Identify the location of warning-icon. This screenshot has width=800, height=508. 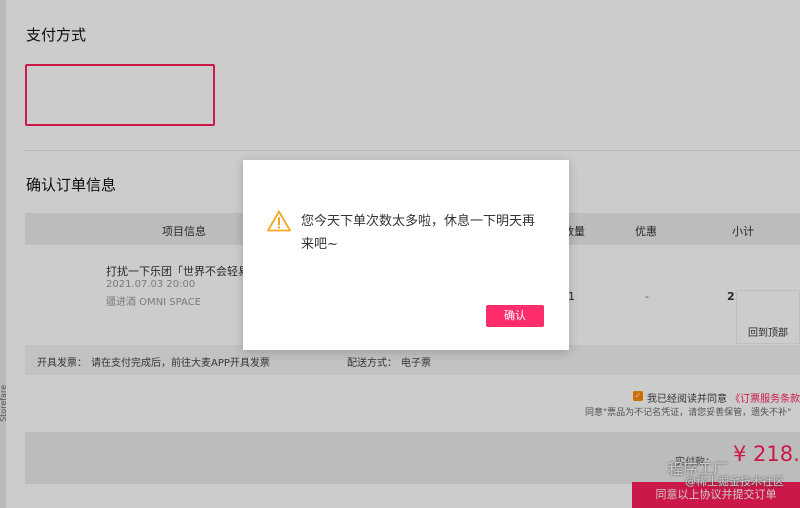
(279, 221).